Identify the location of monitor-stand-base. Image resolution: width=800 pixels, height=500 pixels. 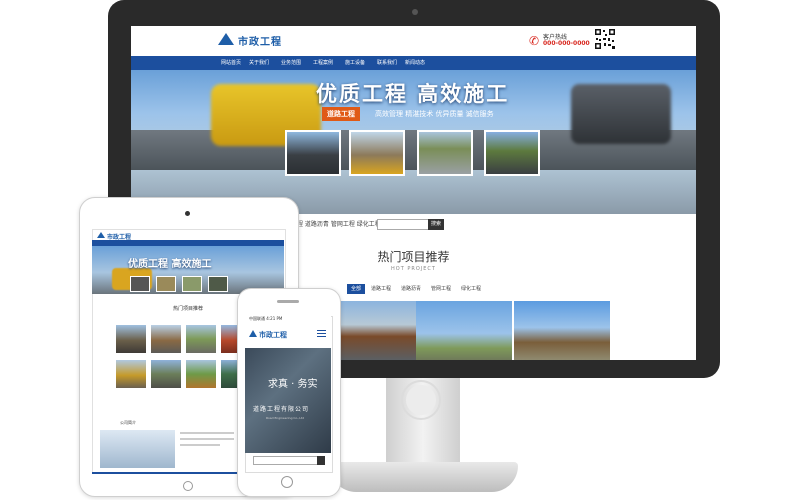
(424, 477).